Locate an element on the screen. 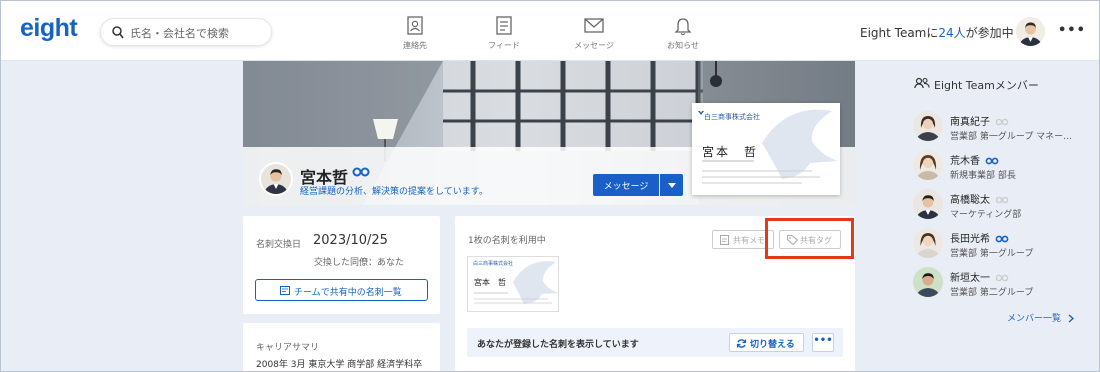 The width and height of the screenshot is (1100, 372). contacts-icon is located at coordinates (415, 25).